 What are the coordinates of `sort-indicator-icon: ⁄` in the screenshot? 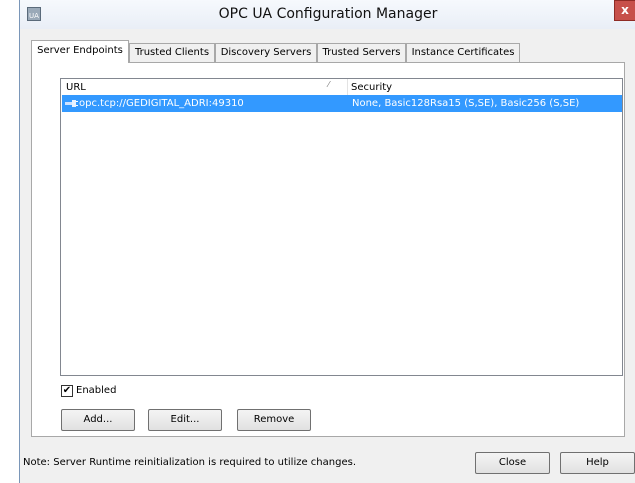 It's located at (329, 84).